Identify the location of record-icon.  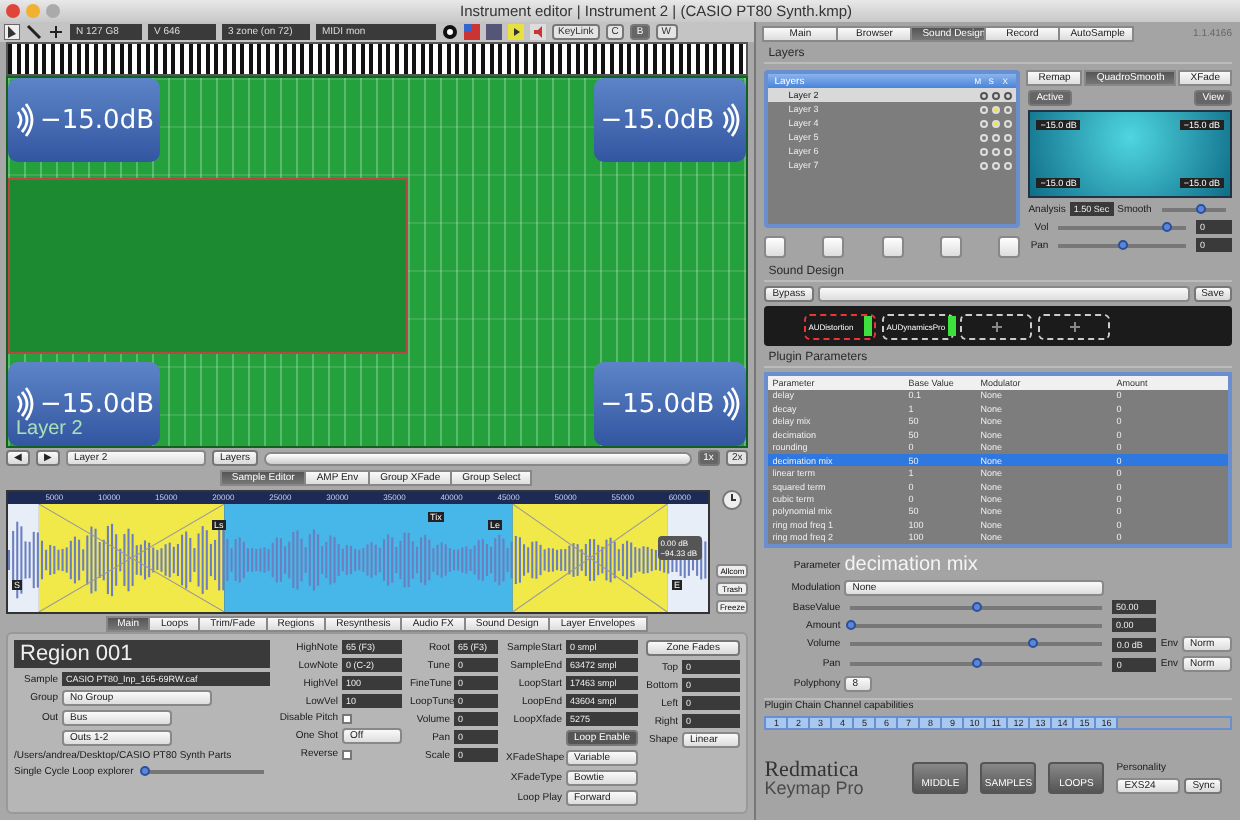
(450, 31).